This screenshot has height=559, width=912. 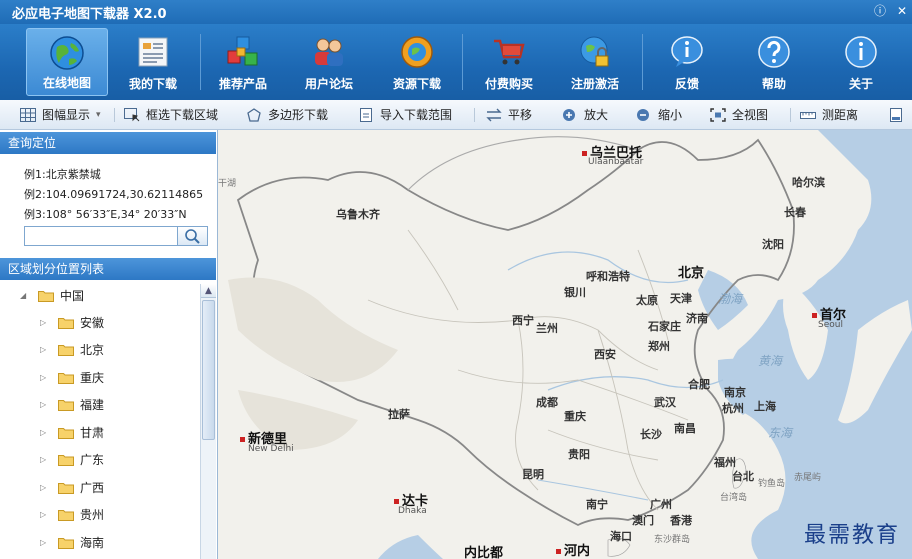 I want to click on info-window-button: ⓘ, so click(x=880, y=11).